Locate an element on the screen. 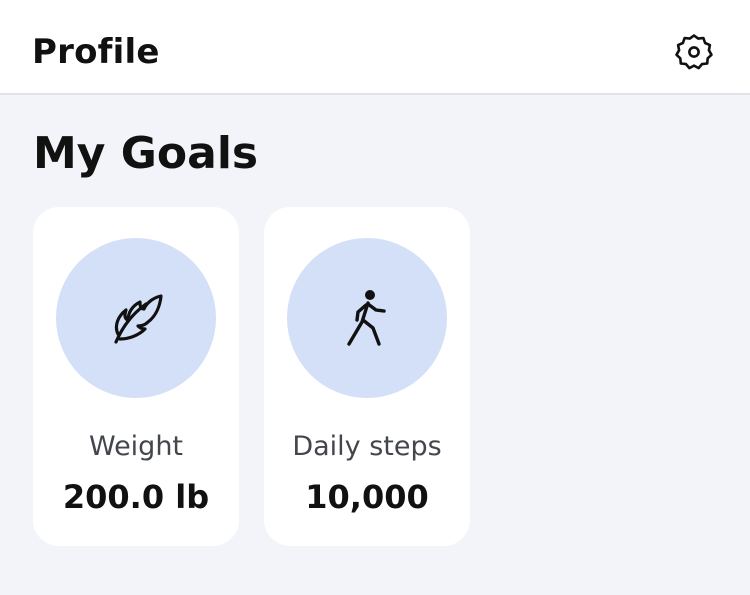 This screenshot has width=750, height=595. goal-value: 200.0 lb is located at coordinates (136, 497).